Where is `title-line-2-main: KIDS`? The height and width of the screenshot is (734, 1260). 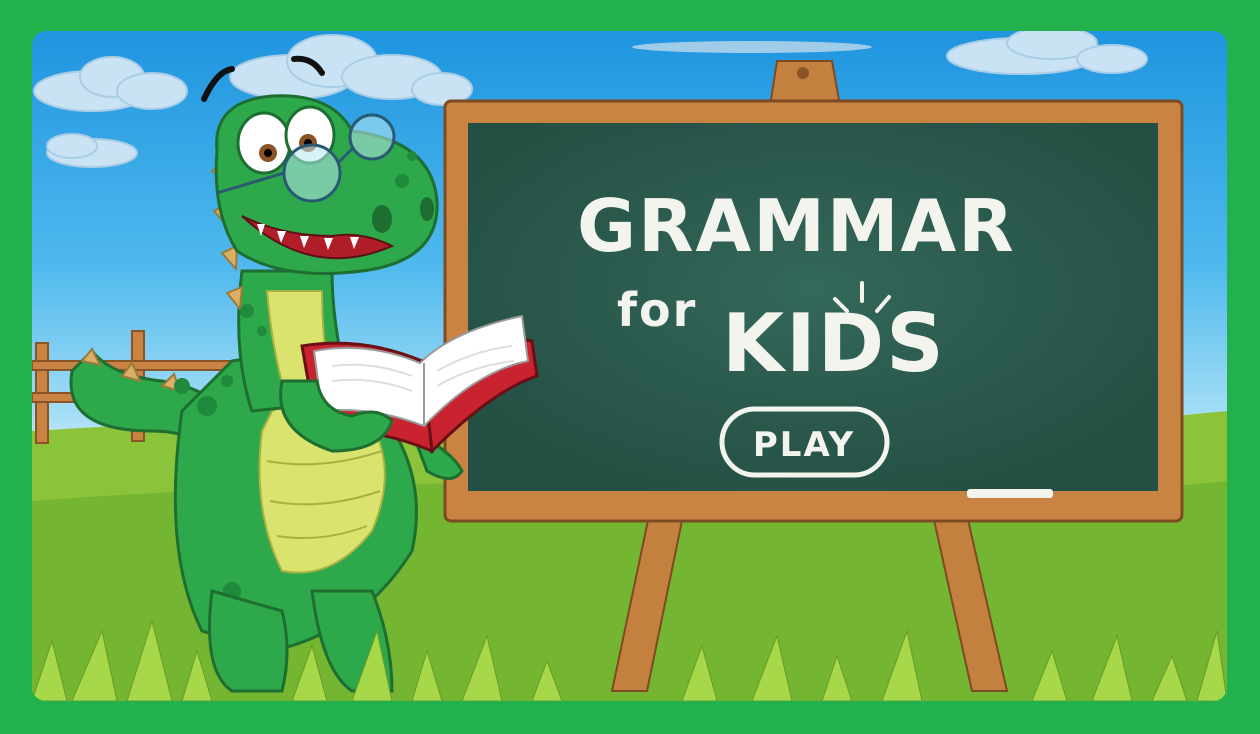
title-line-2-main: KIDS is located at coordinates (834, 343).